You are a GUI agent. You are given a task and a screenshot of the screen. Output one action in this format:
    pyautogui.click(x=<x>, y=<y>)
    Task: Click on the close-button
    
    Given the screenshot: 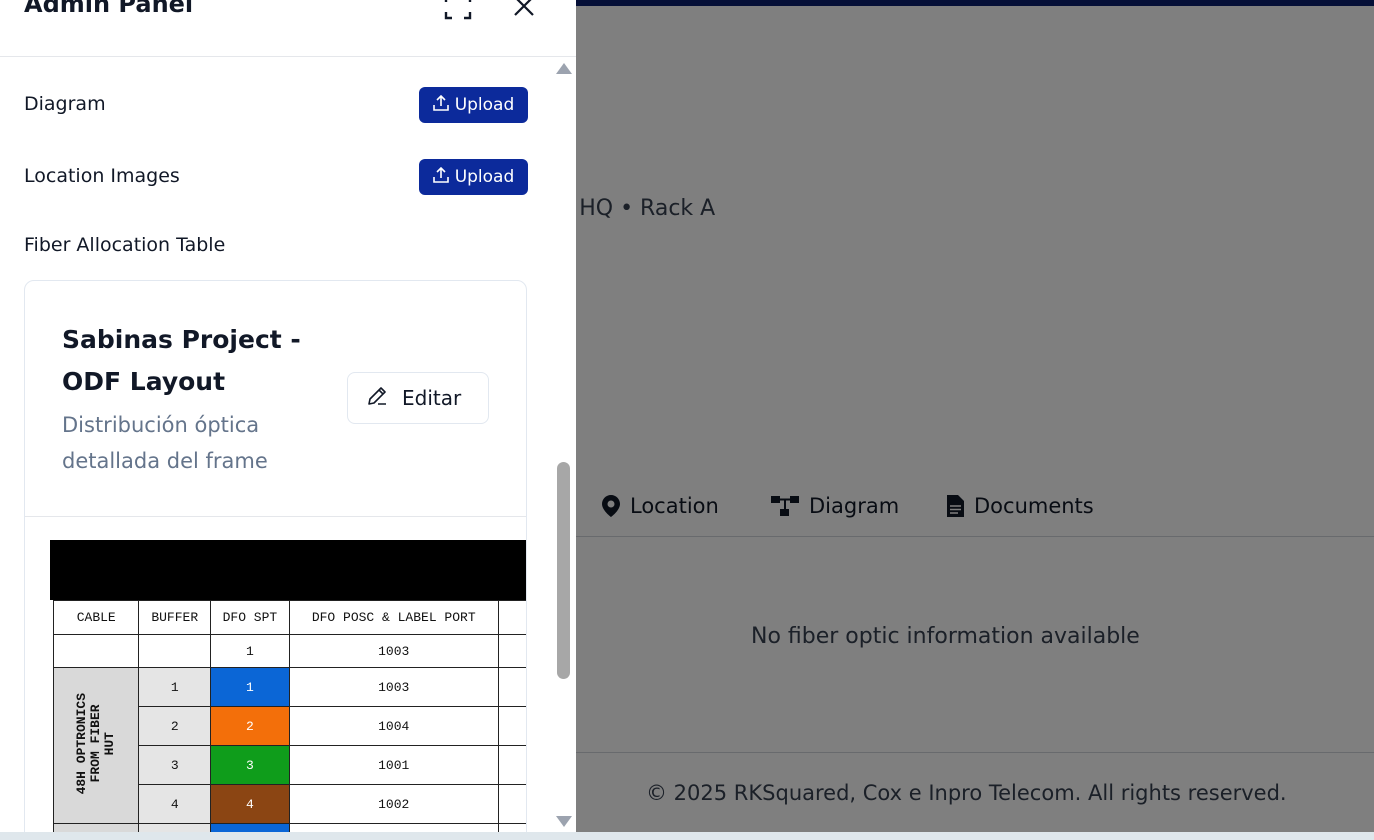 What is the action you would take?
    pyautogui.click(x=524, y=9)
    